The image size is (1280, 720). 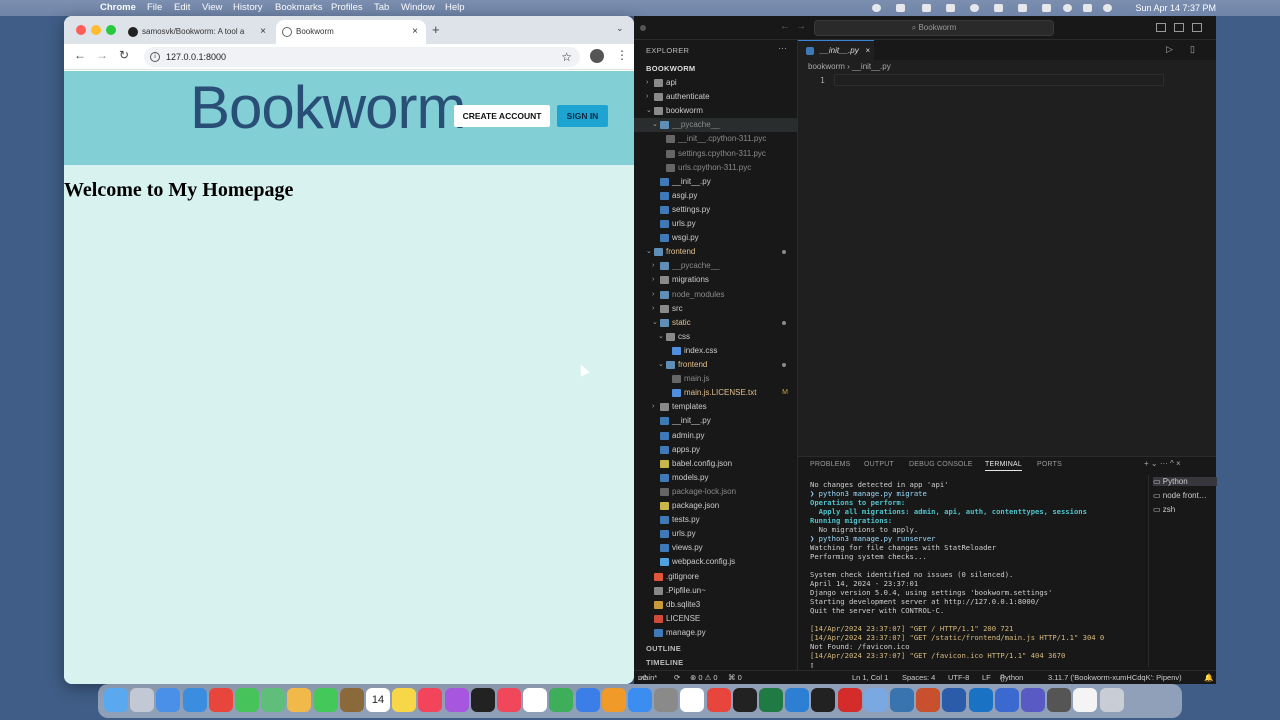 I want to click on menu-file: File, so click(x=154, y=8).